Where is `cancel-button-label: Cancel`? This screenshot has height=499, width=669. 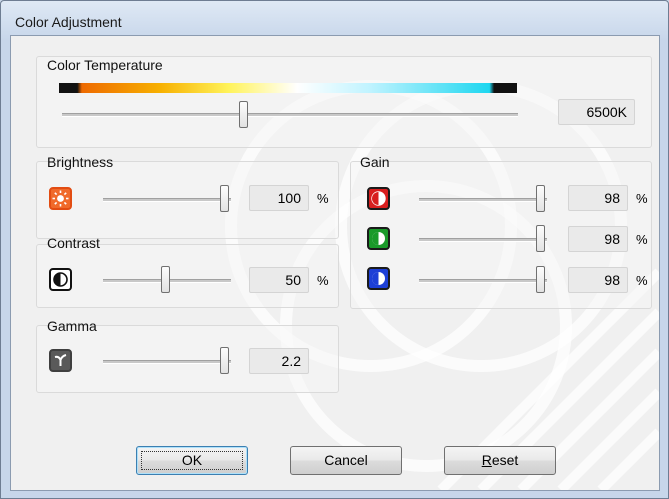 cancel-button-label: Cancel is located at coordinates (346, 460).